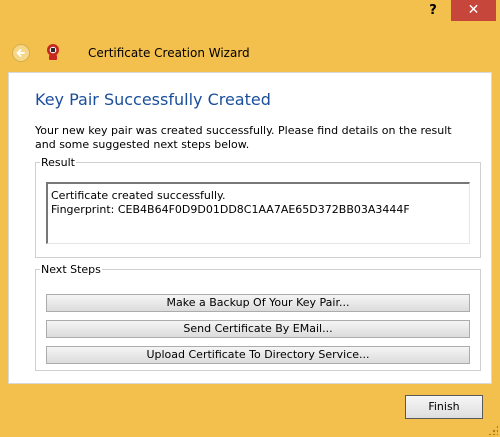 The height and width of the screenshot is (437, 500). Describe the element at coordinates (444, 407) in the screenshot. I see `finish-button: Finish` at that location.